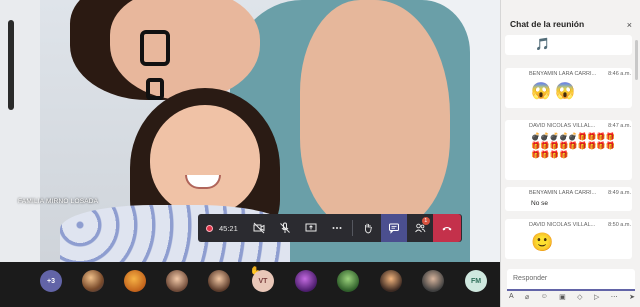 The height and width of the screenshot is (307, 640). Describe the element at coordinates (58, 201) in the screenshot. I see `participant-name-label: FAMILIA MIRNO LOSADA` at that location.